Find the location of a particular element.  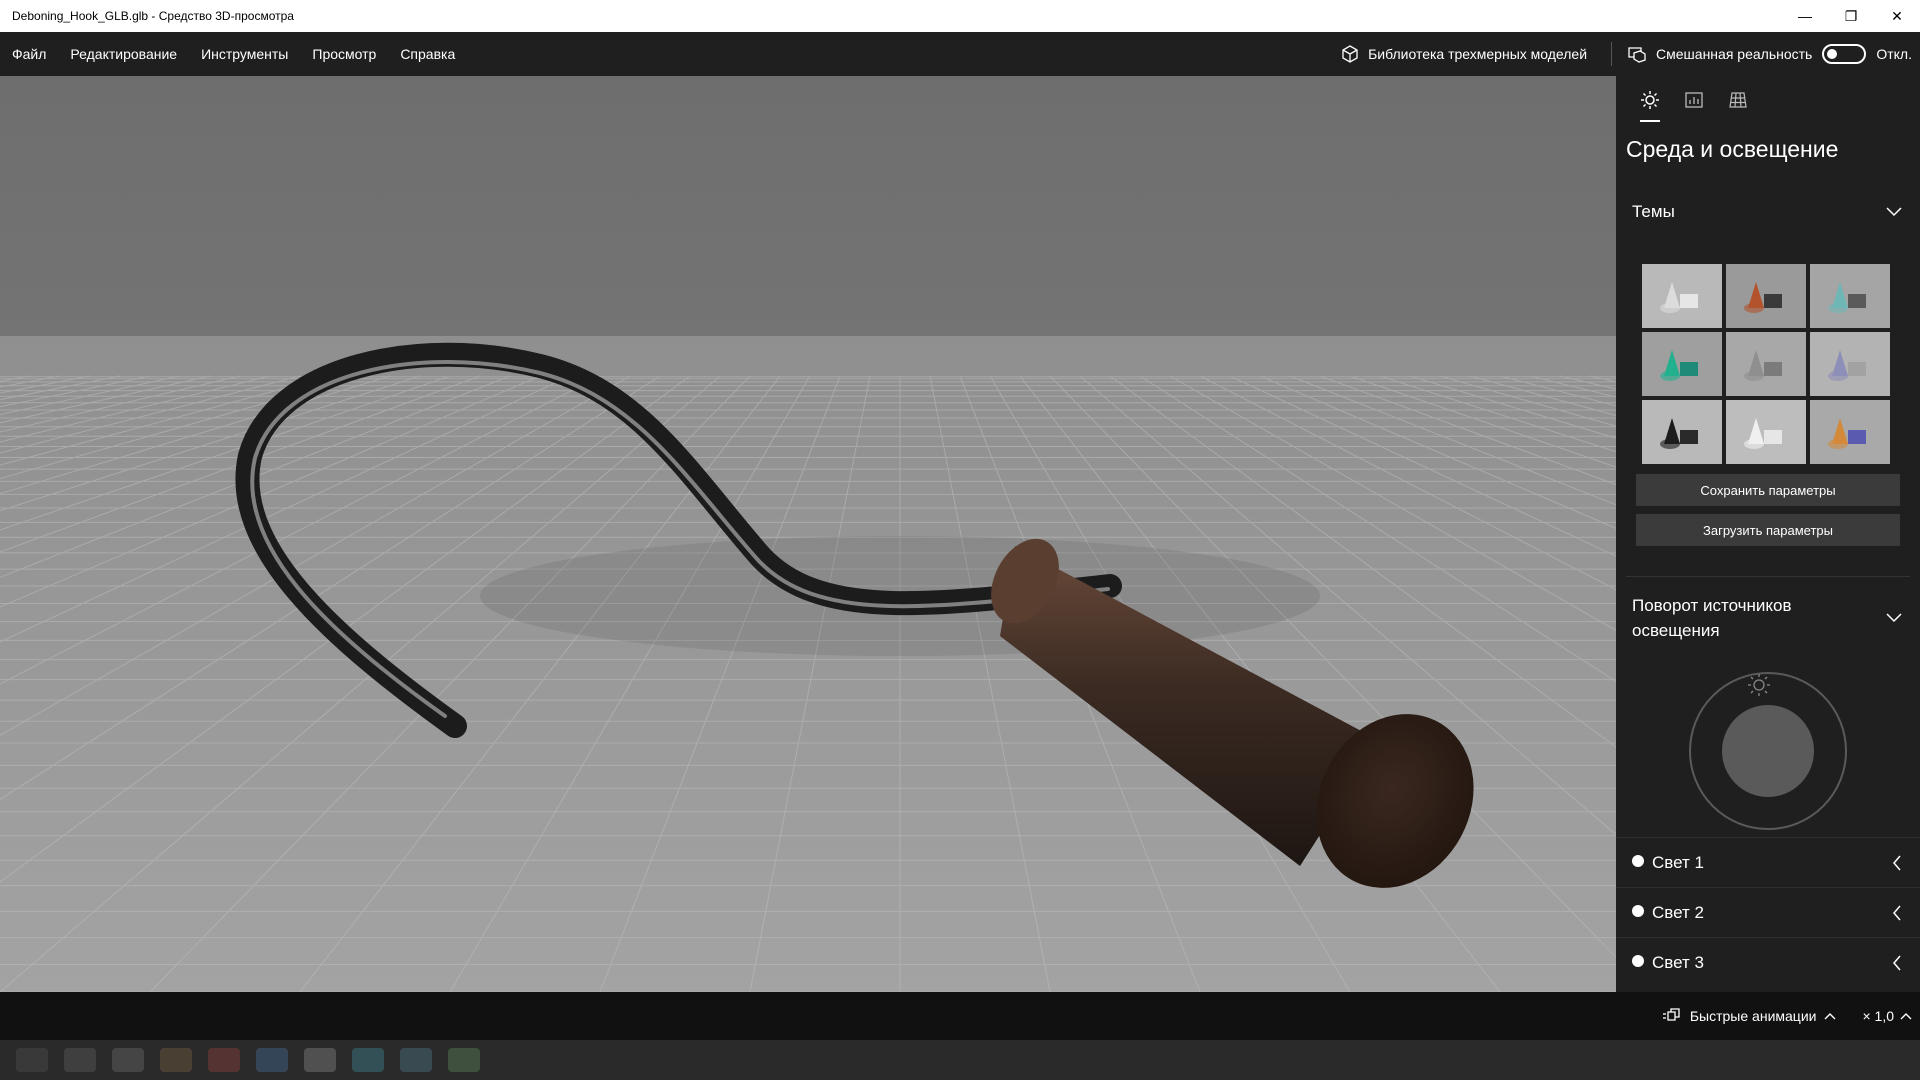

mixed-reality-state: Откл. is located at coordinates (1894, 54).